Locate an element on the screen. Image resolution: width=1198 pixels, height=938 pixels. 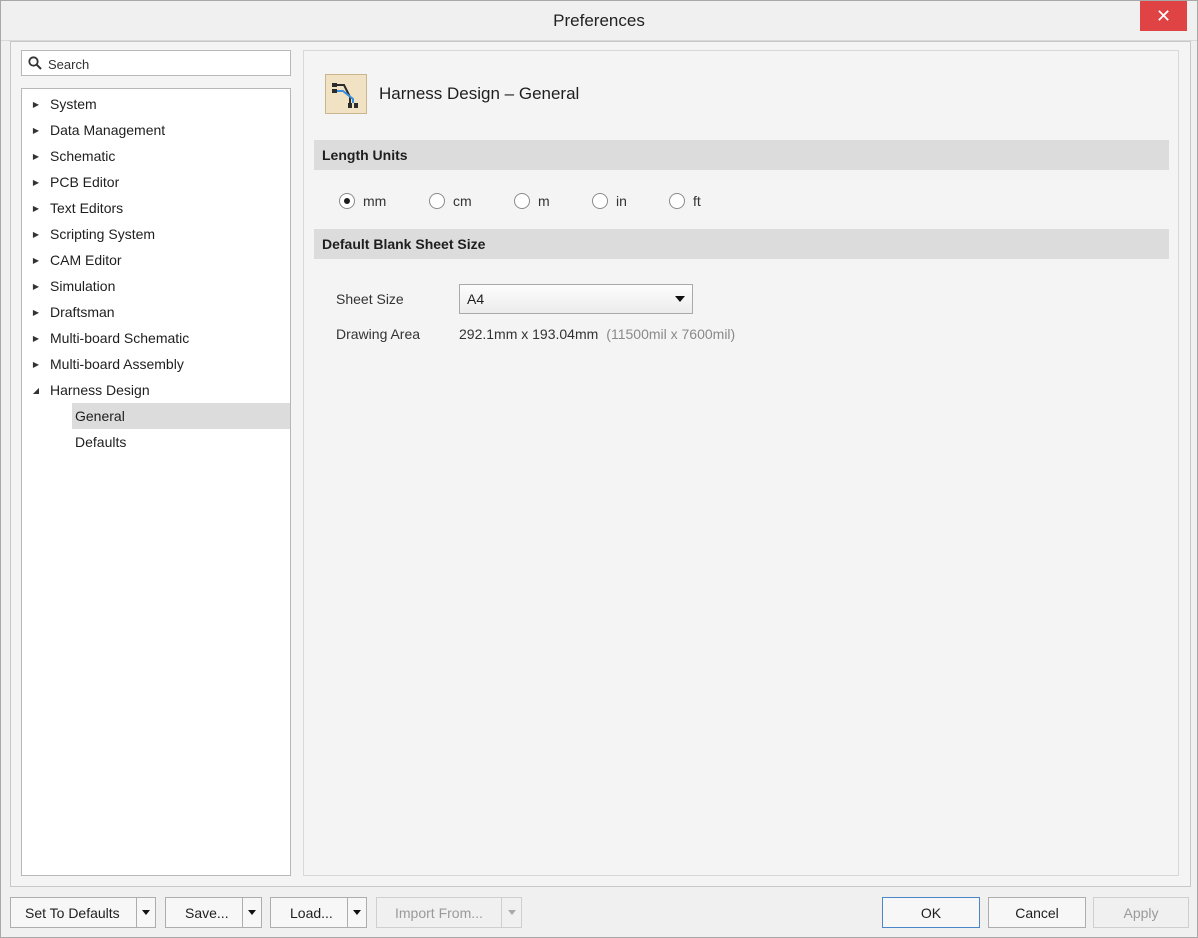
set-to-defaults-button: Set To Defaults is located at coordinates (73, 912).